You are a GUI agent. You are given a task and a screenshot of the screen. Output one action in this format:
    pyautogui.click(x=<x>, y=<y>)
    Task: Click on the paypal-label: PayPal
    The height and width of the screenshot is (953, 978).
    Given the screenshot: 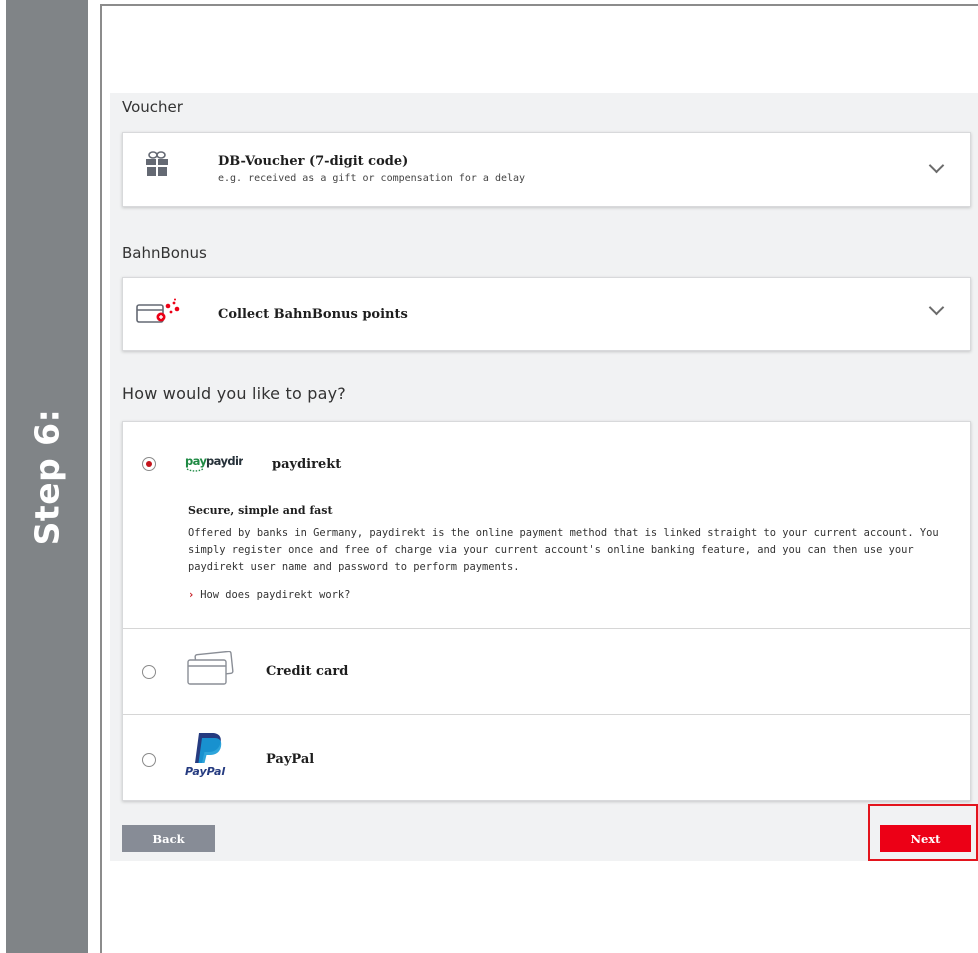 What is the action you would take?
    pyautogui.click(x=290, y=759)
    